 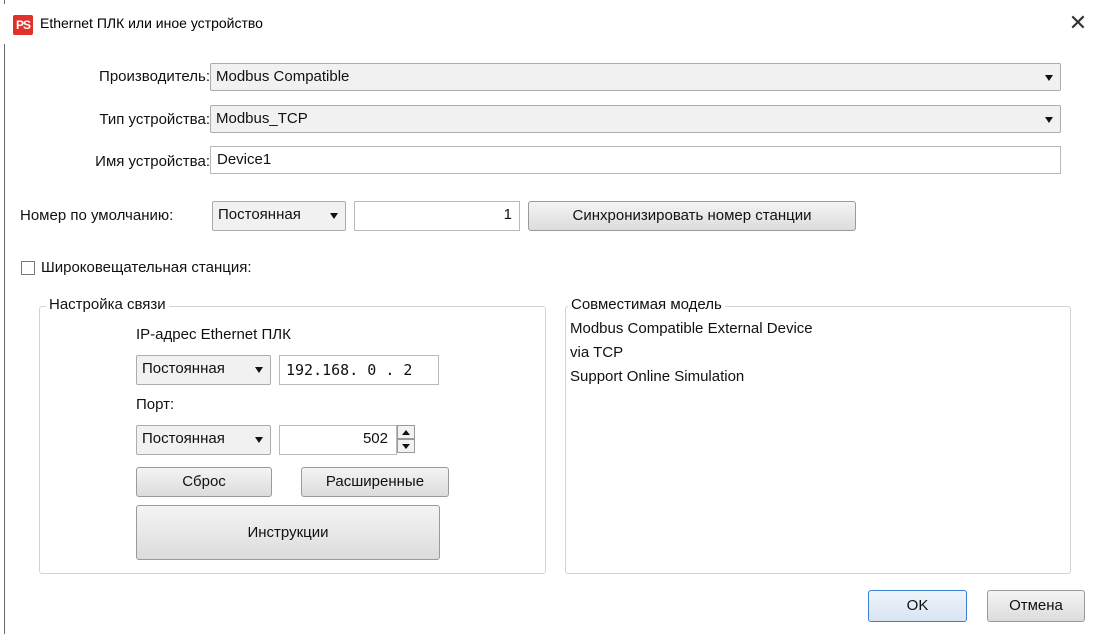 What do you see at coordinates (597, 352) in the screenshot?
I see `compatible-line-2: via TCP` at bounding box center [597, 352].